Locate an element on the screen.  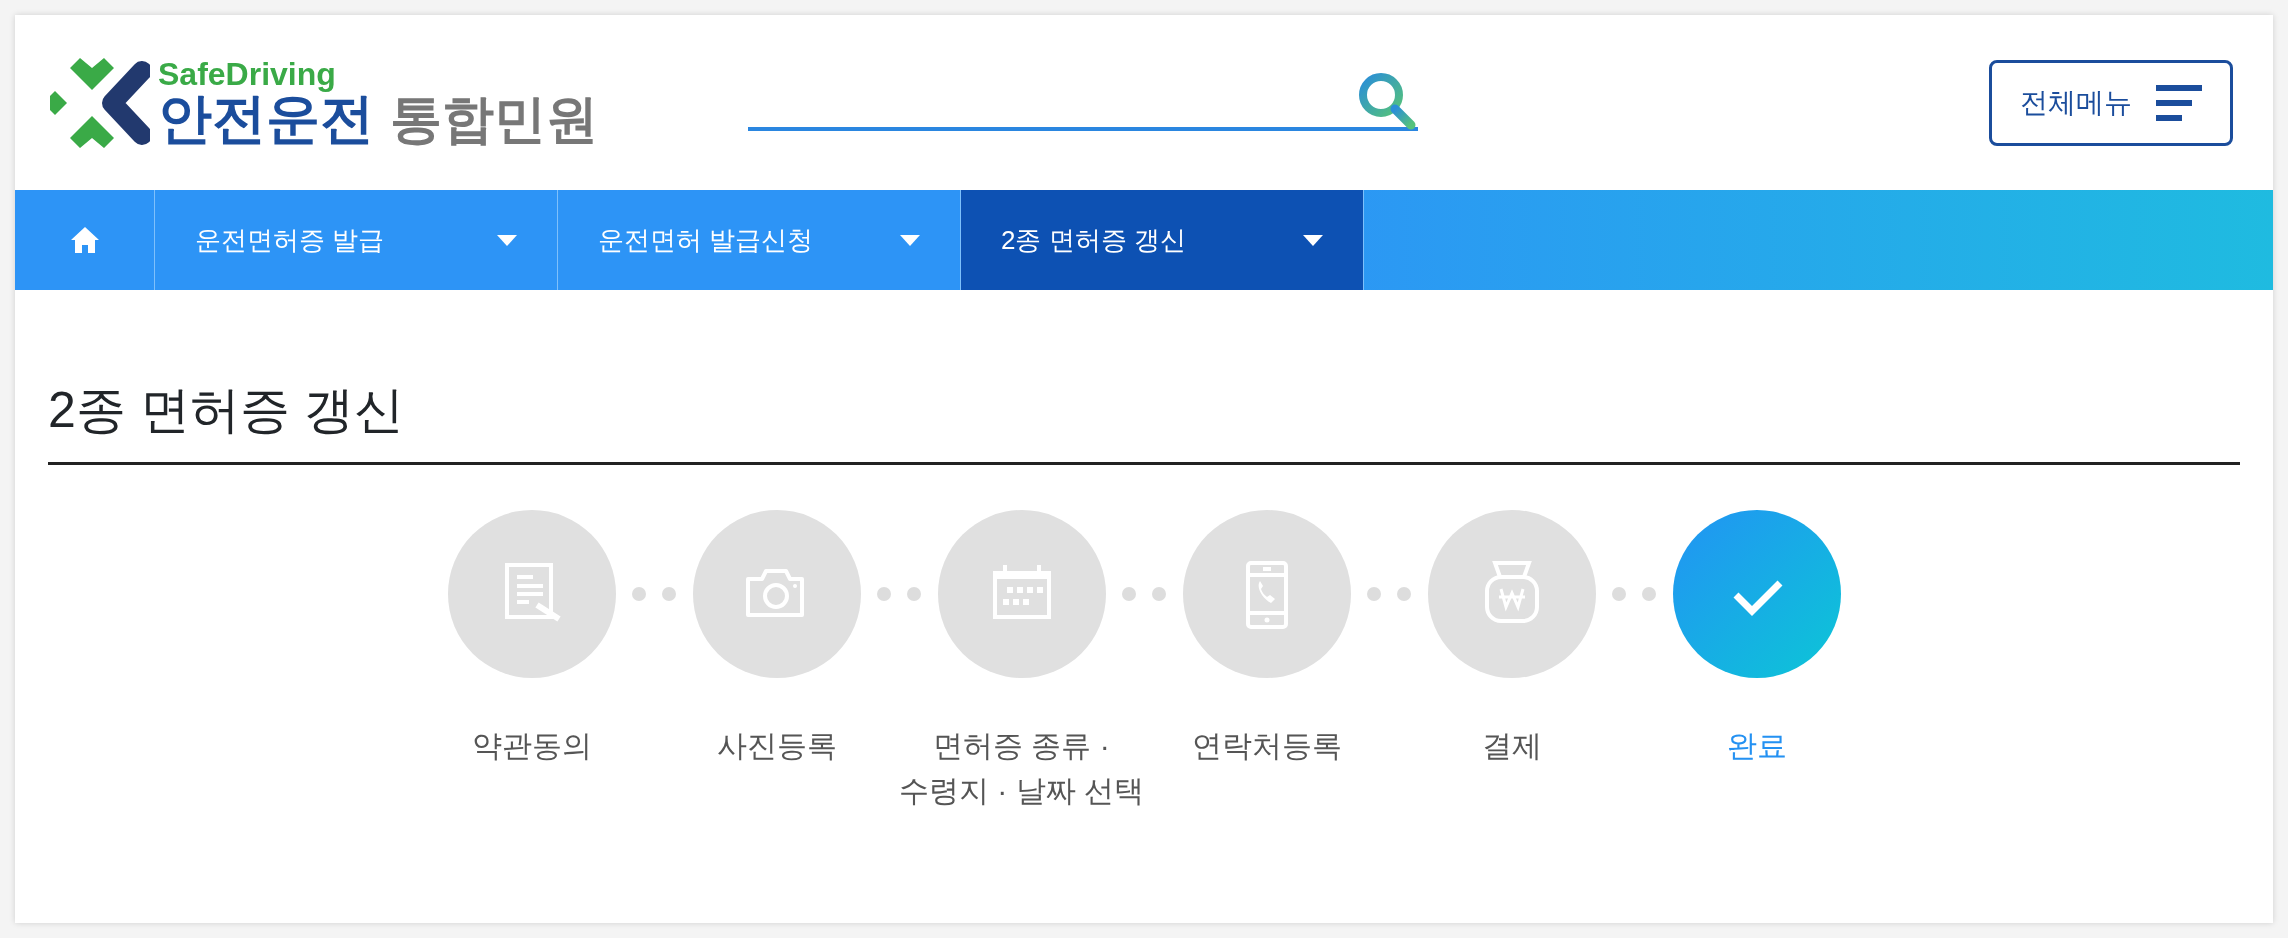
logo-tagline: SafeDriving is located at coordinates (247, 74).